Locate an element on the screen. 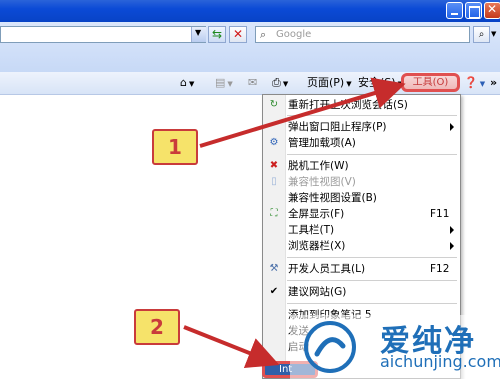 The image size is (500, 379). page-menu-button: 页面(P) ▼ is located at coordinates (329, 83).